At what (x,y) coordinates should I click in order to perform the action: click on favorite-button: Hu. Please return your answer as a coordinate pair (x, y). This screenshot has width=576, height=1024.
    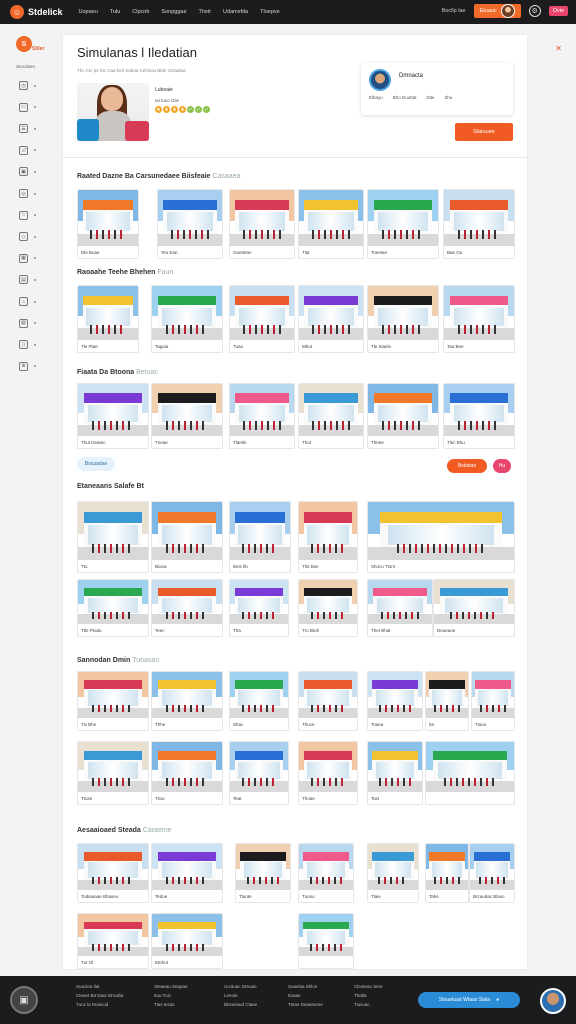
    Looking at the image, I should click on (502, 466).